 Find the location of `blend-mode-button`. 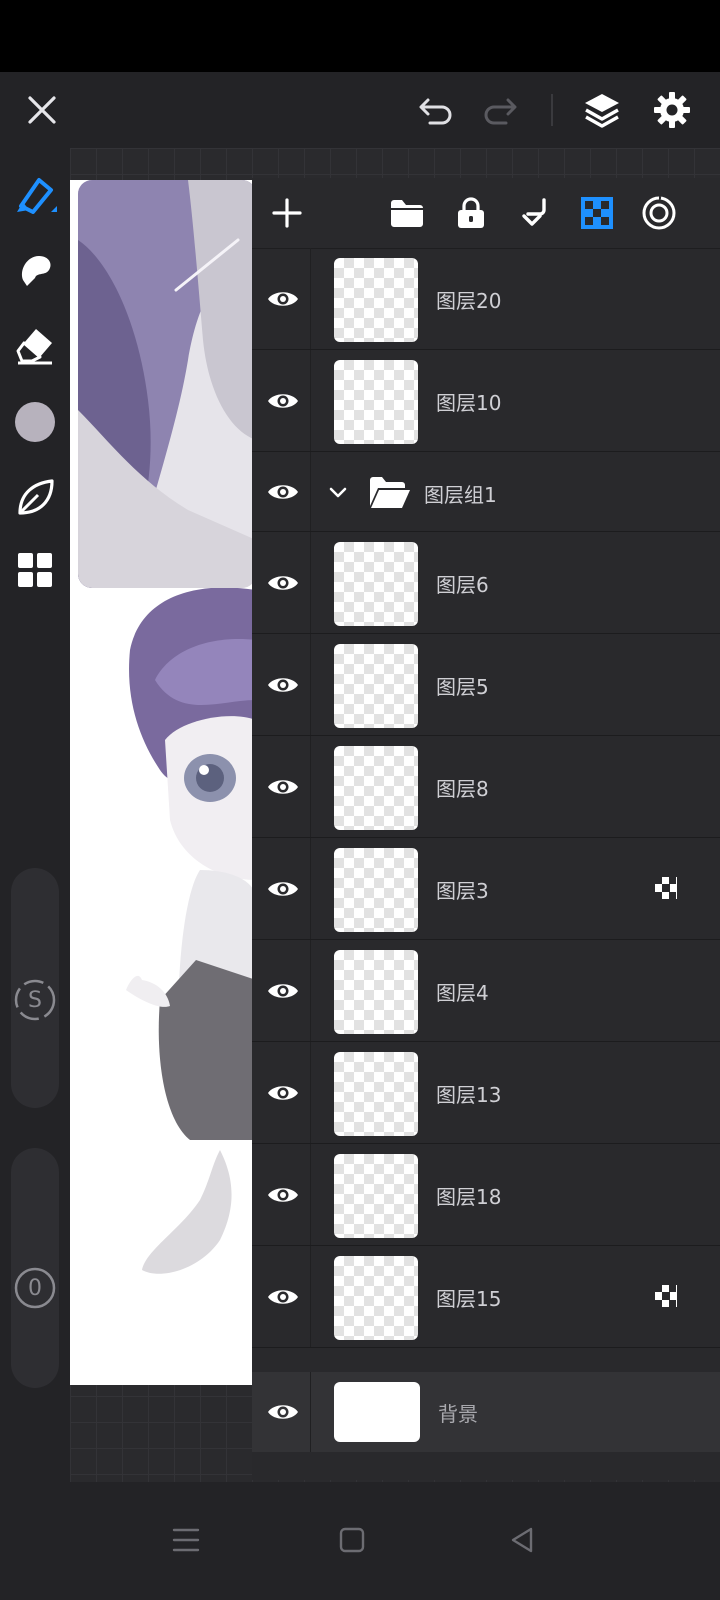

blend-mode-button is located at coordinates (659, 213).